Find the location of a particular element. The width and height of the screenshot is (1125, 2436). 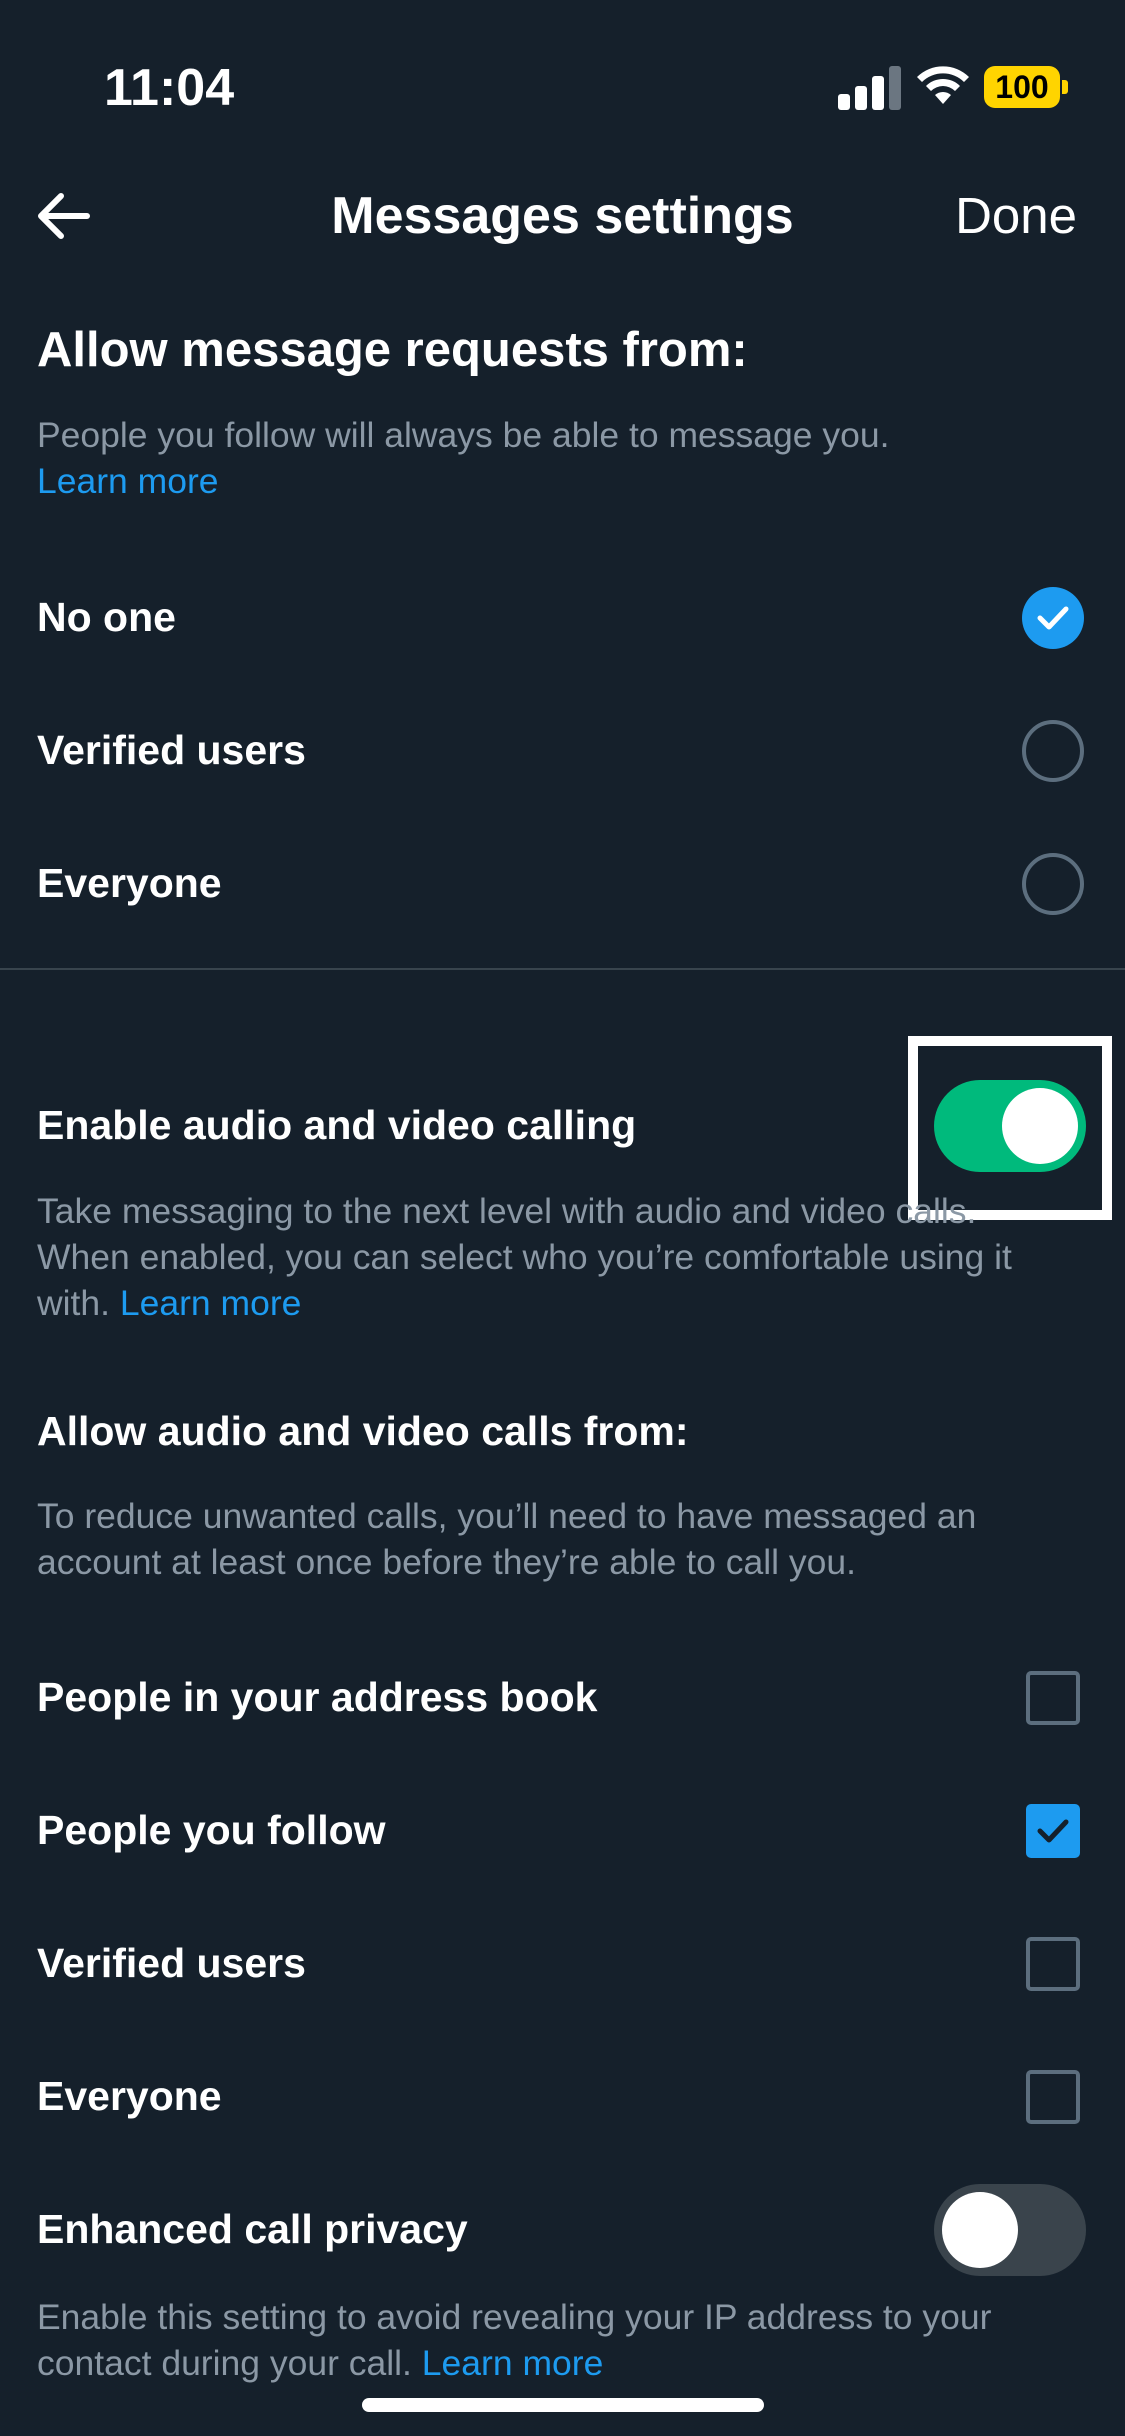

enhanced-privacy-toggle is located at coordinates (1010, 2230).